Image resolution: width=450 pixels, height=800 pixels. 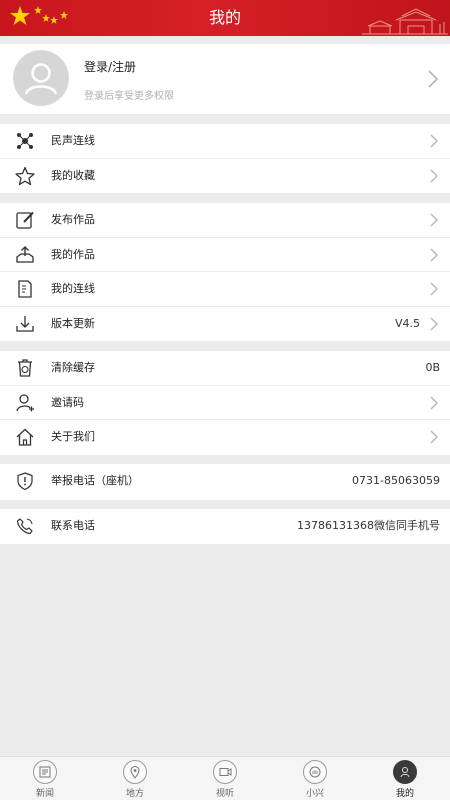 What do you see at coordinates (25, 289) in the screenshot?
I see `document-icon` at bounding box center [25, 289].